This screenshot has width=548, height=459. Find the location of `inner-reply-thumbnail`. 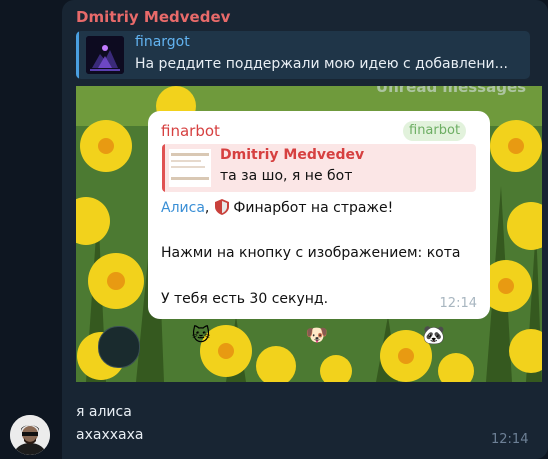

inner-reply-thumbnail is located at coordinates (190, 168).